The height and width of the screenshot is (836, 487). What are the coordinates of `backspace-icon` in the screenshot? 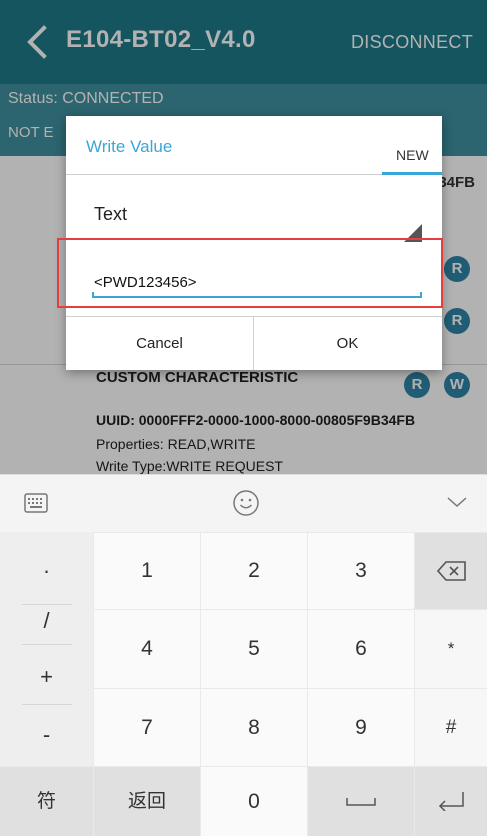 It's located at (452, 571).